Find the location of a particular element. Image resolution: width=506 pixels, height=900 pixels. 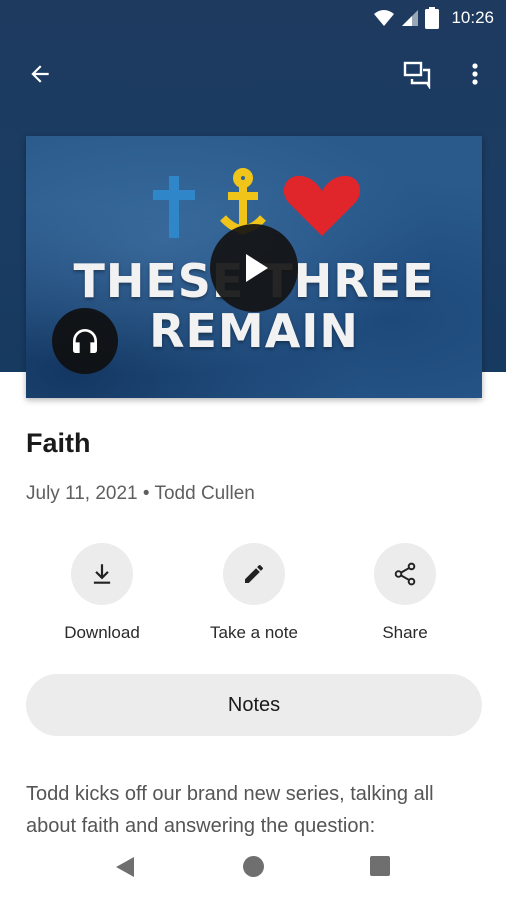

wifi-icon is located at coordinates (384, 18).